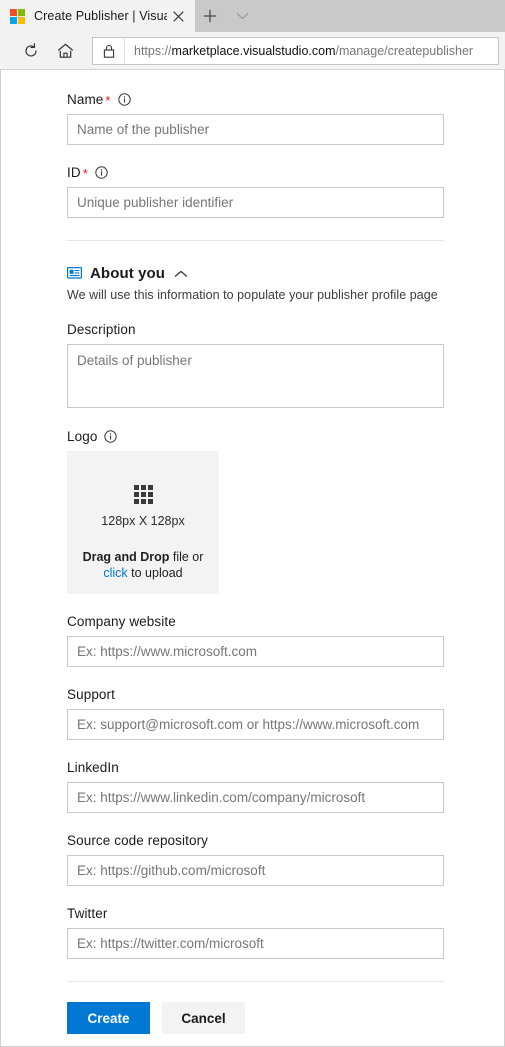  I want to click on field-company-website: Company website, so click(255, 640).